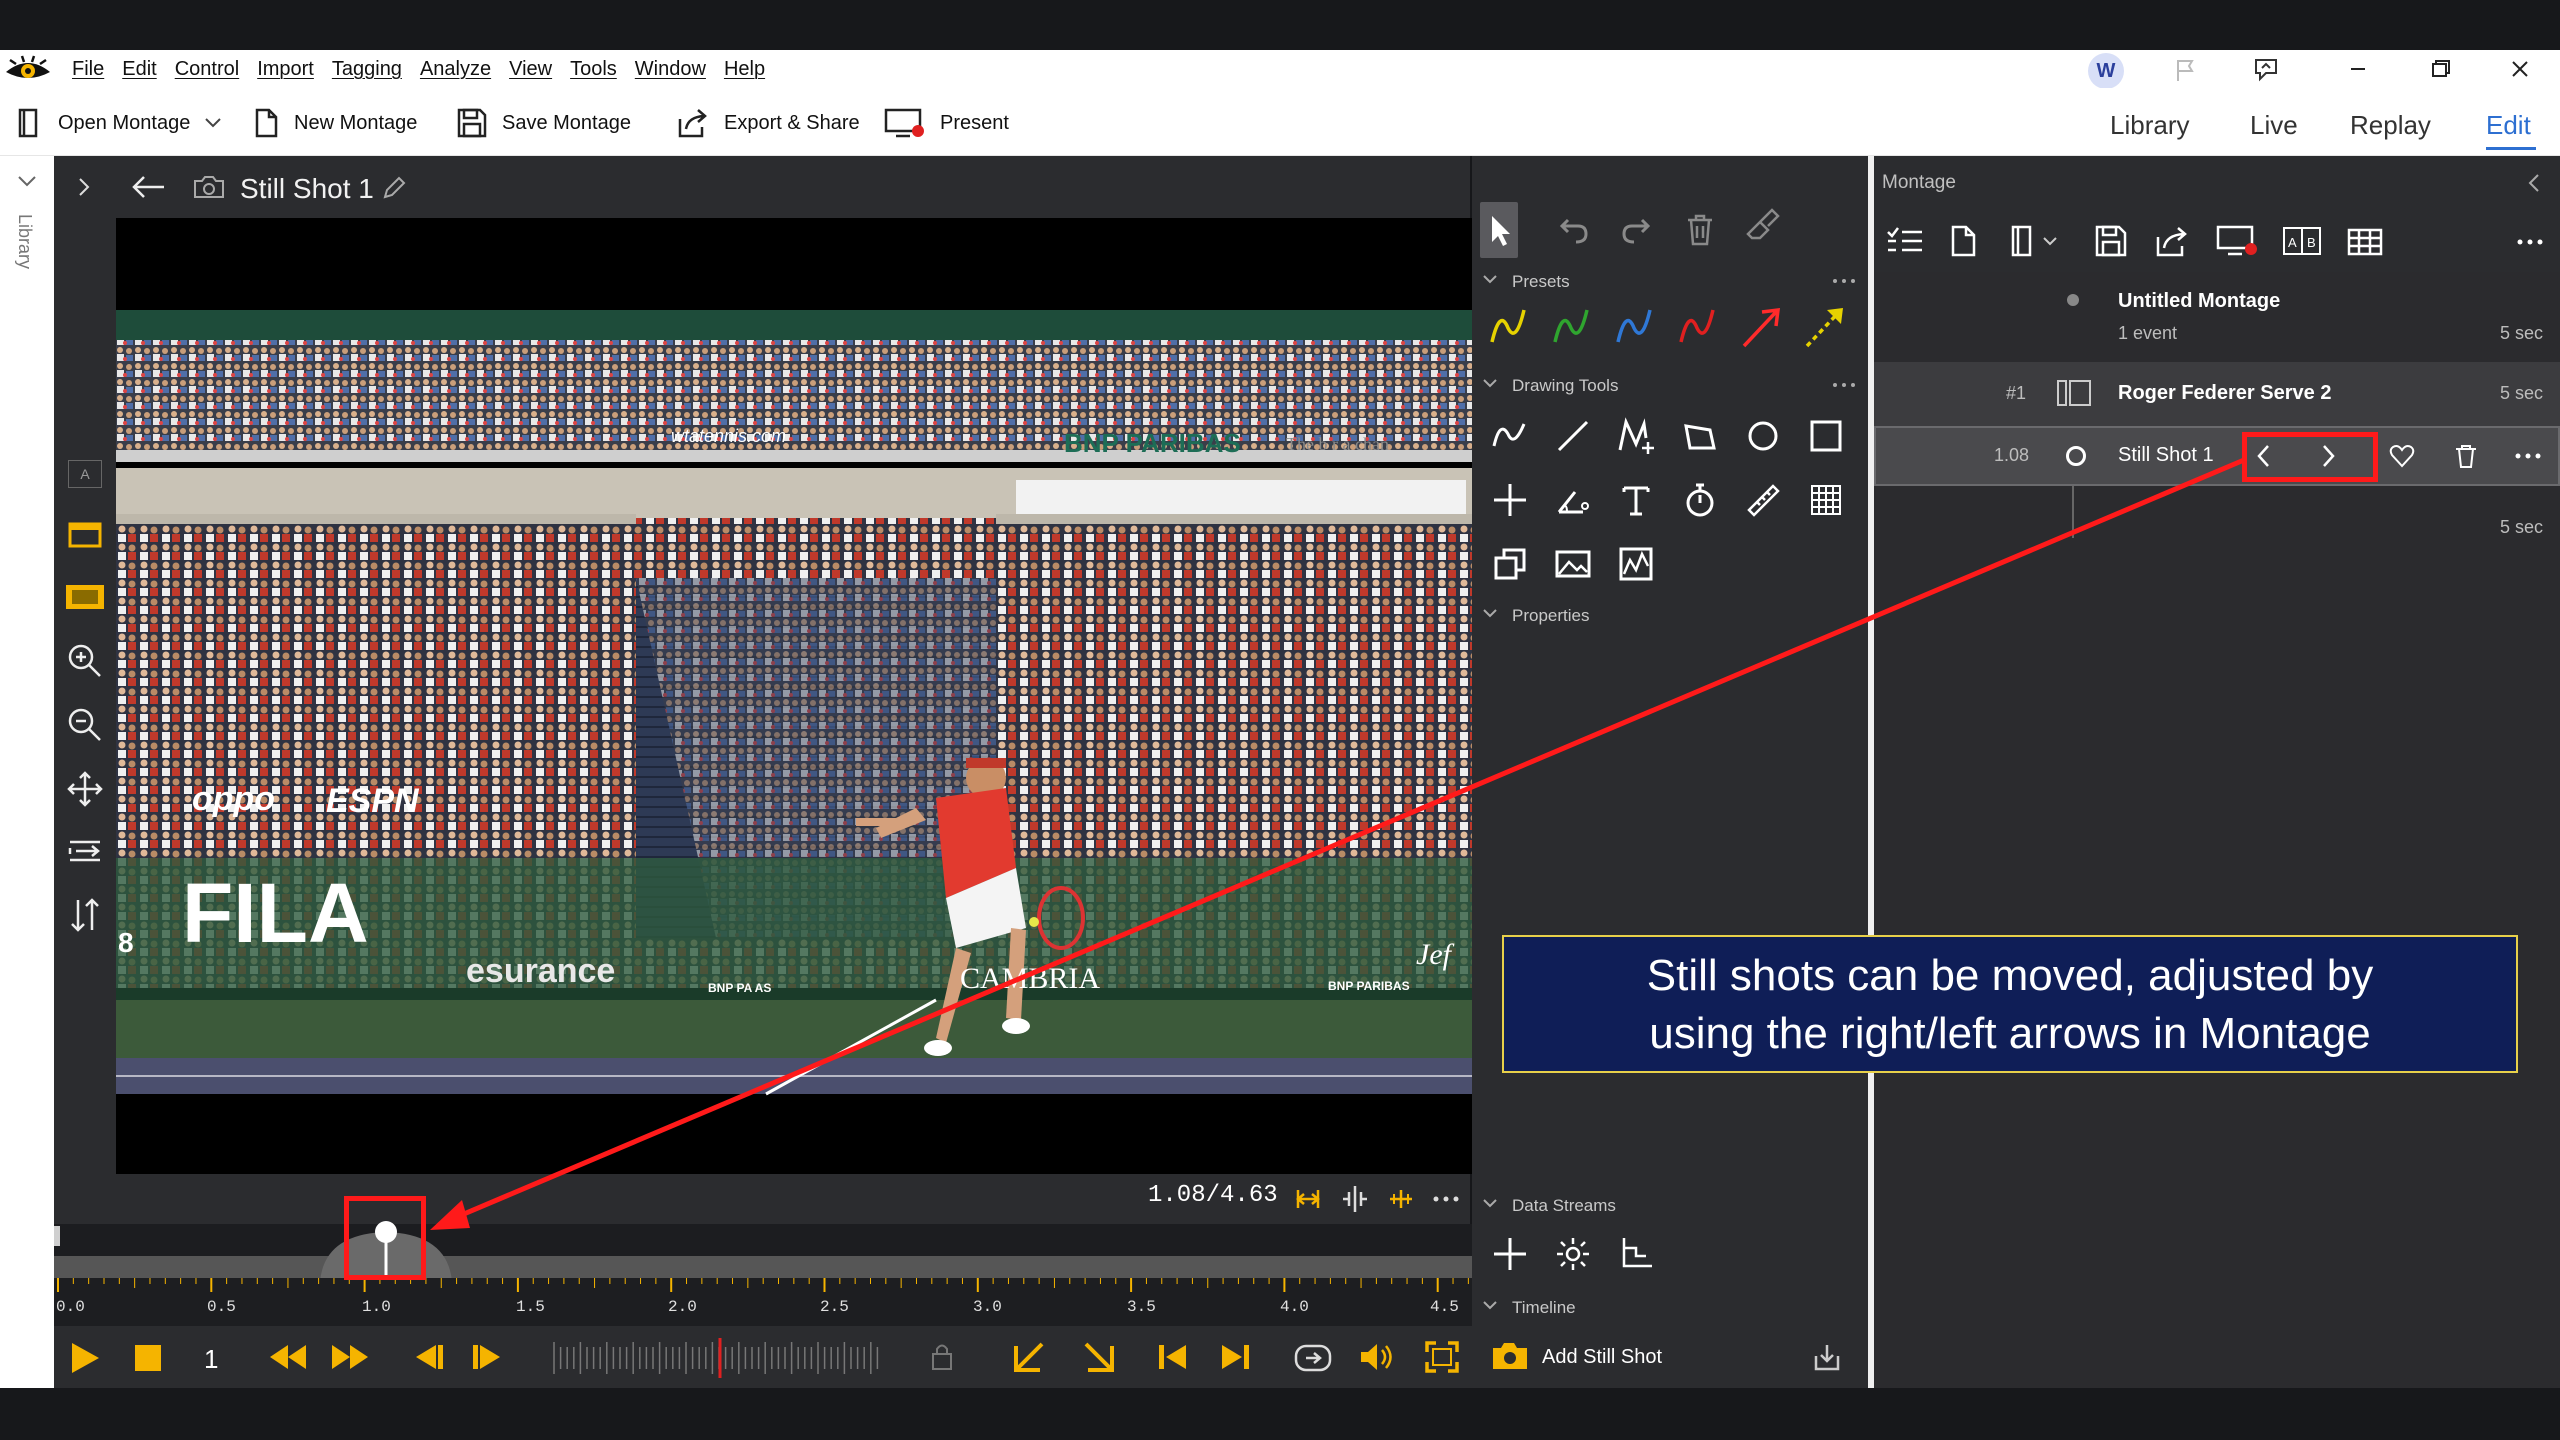 Image resolution: width=2560 pixels, height=1440 pixels. Describe the element at coordinates (1573, 1254) in the screenshot. I see `settings-gear-icon` at that location.